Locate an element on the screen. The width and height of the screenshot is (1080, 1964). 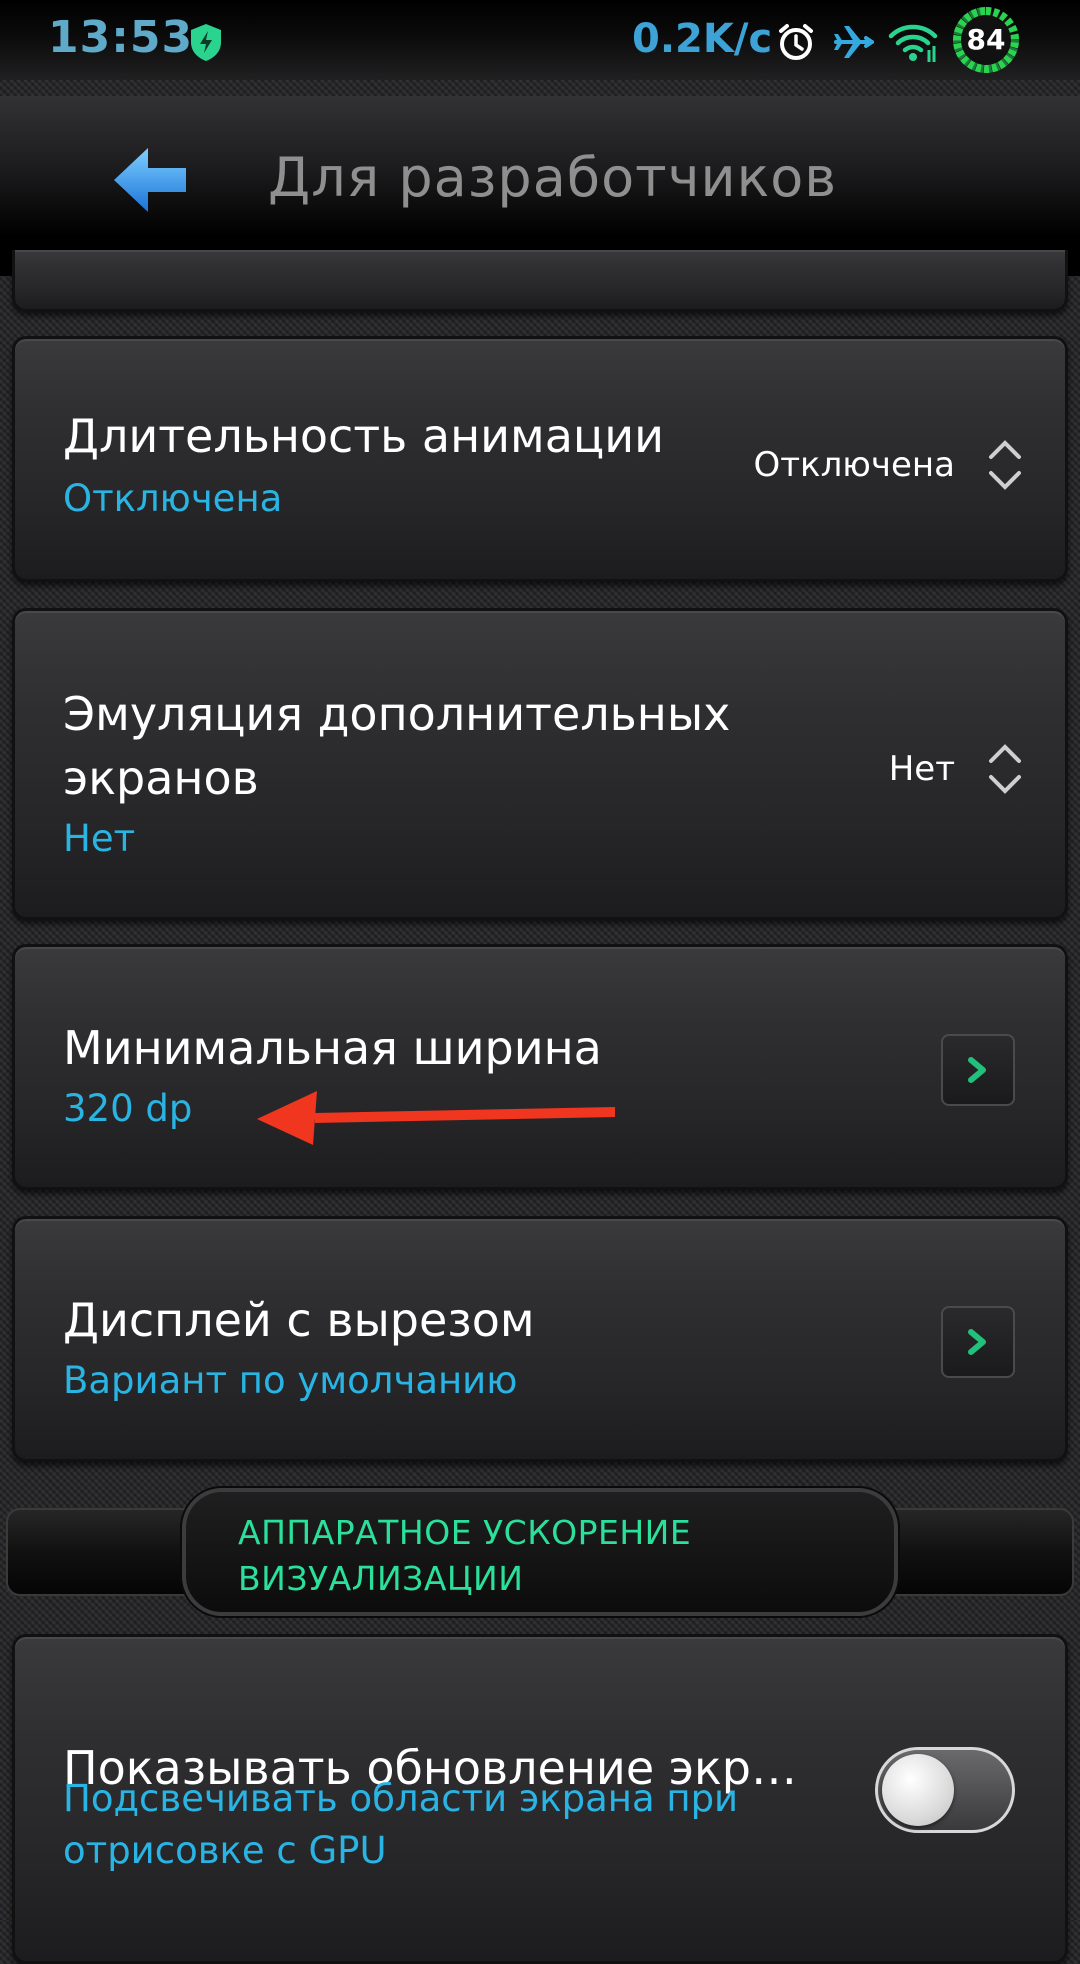
alarm-icon is located at coordinates (796, 42).